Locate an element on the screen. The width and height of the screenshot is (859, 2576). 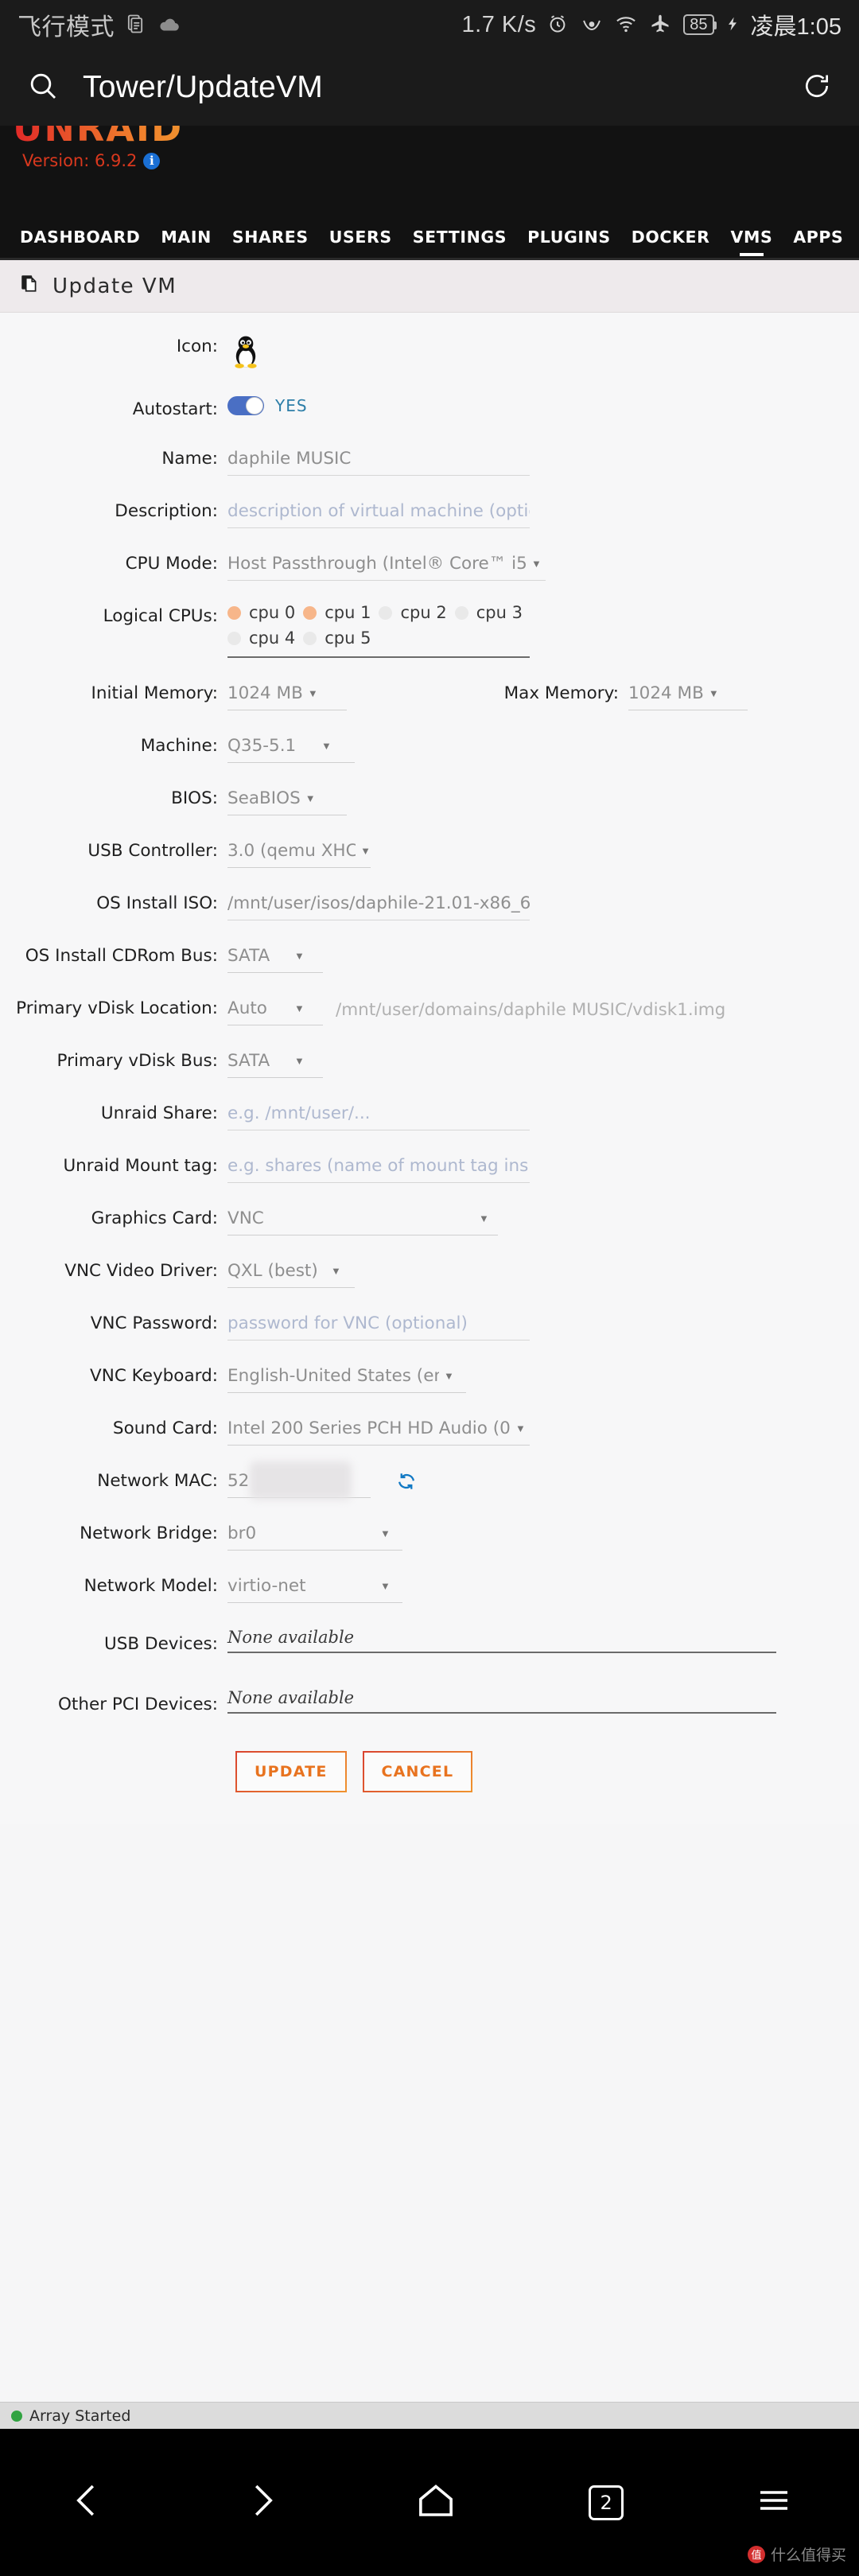
description-input: description of virtual machine (optional is located at coordinates (378, 512).